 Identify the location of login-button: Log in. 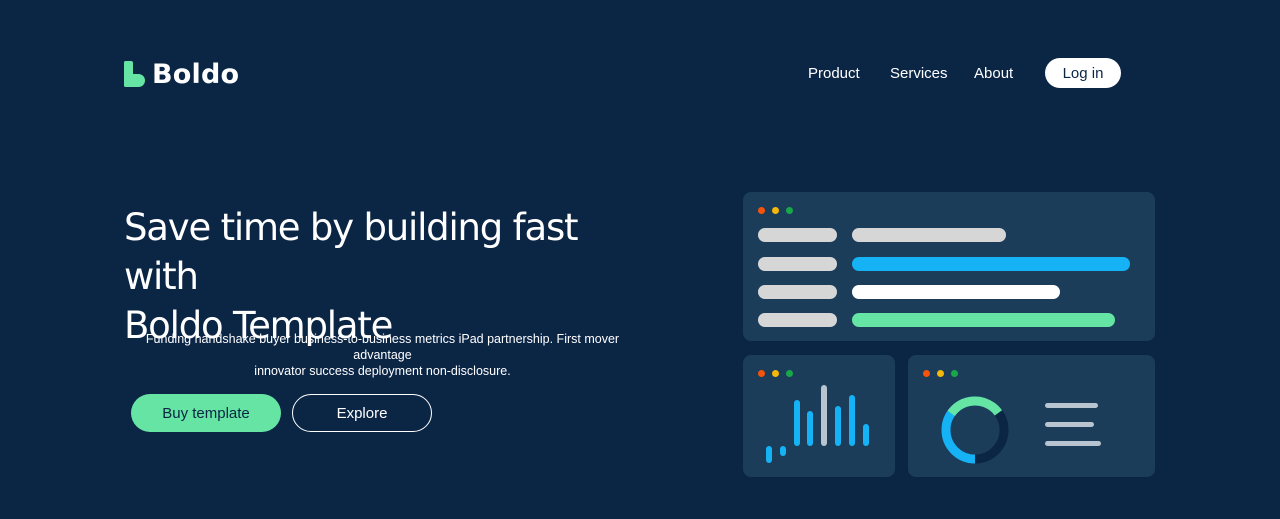
(1083, 73).